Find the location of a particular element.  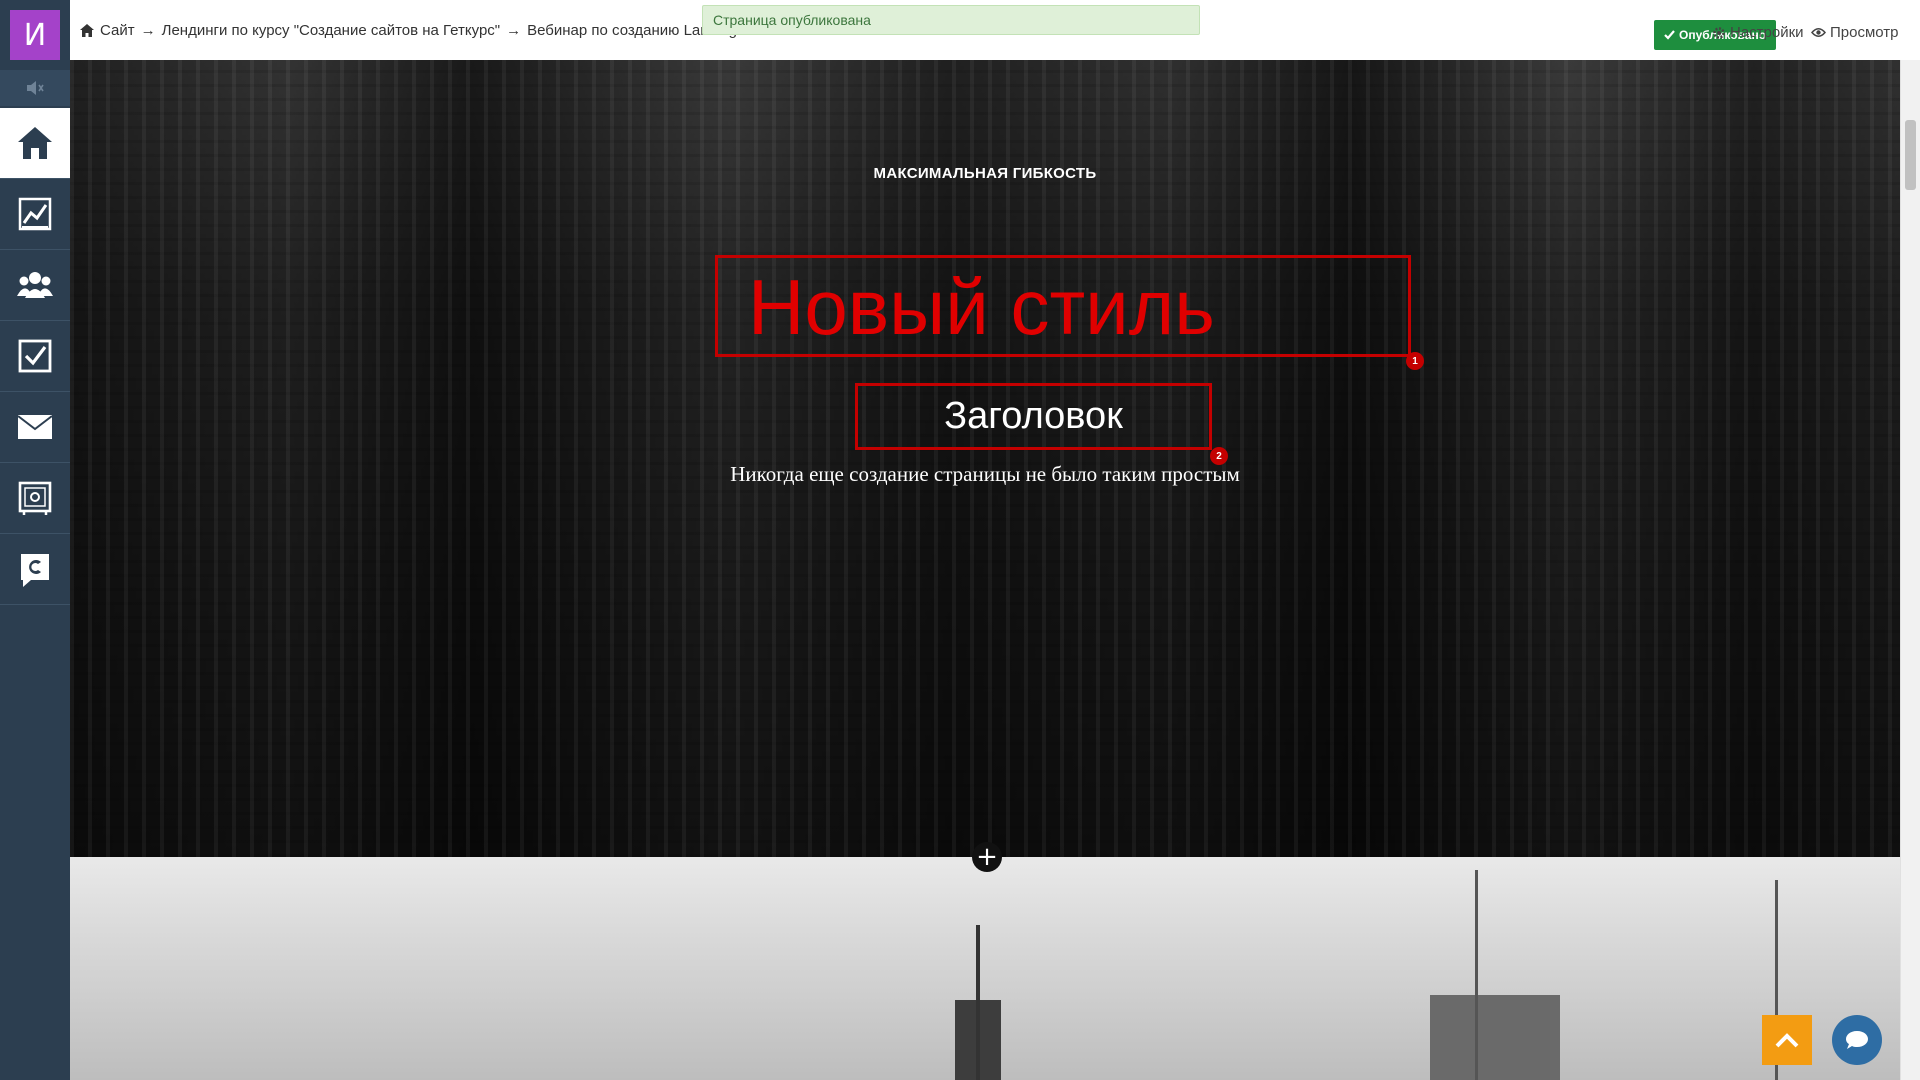

sidebar-item-analytics is located at coordinates (35, 214).